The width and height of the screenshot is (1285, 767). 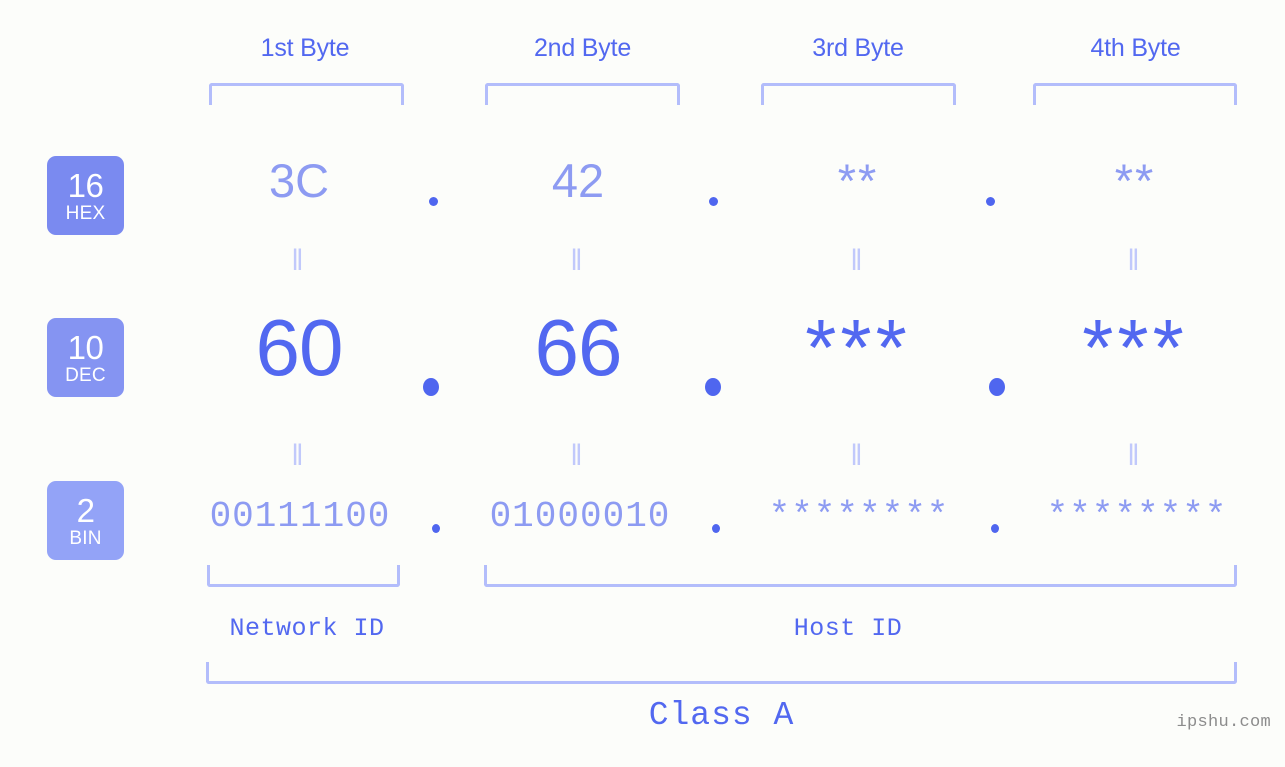 I want to click on base-badge-bin: 2 BIN, so click(x=85, y=520).